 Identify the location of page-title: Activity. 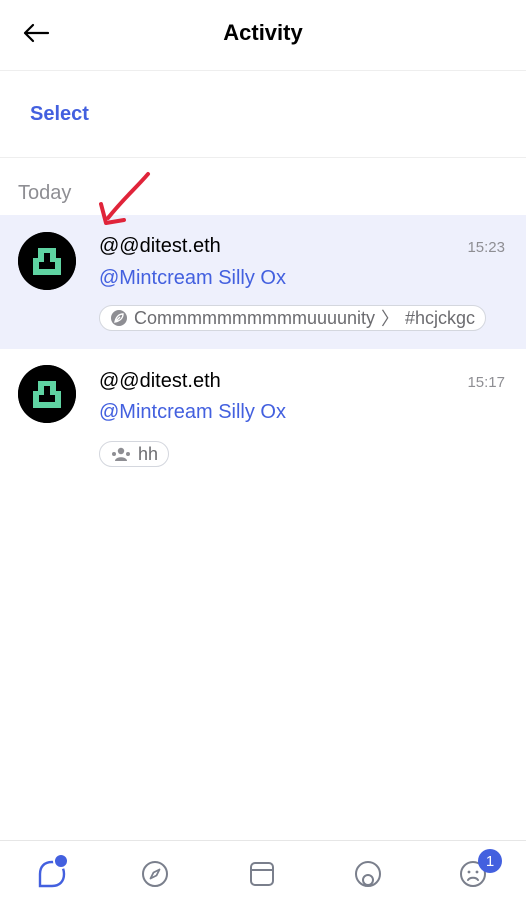
(263, 32).